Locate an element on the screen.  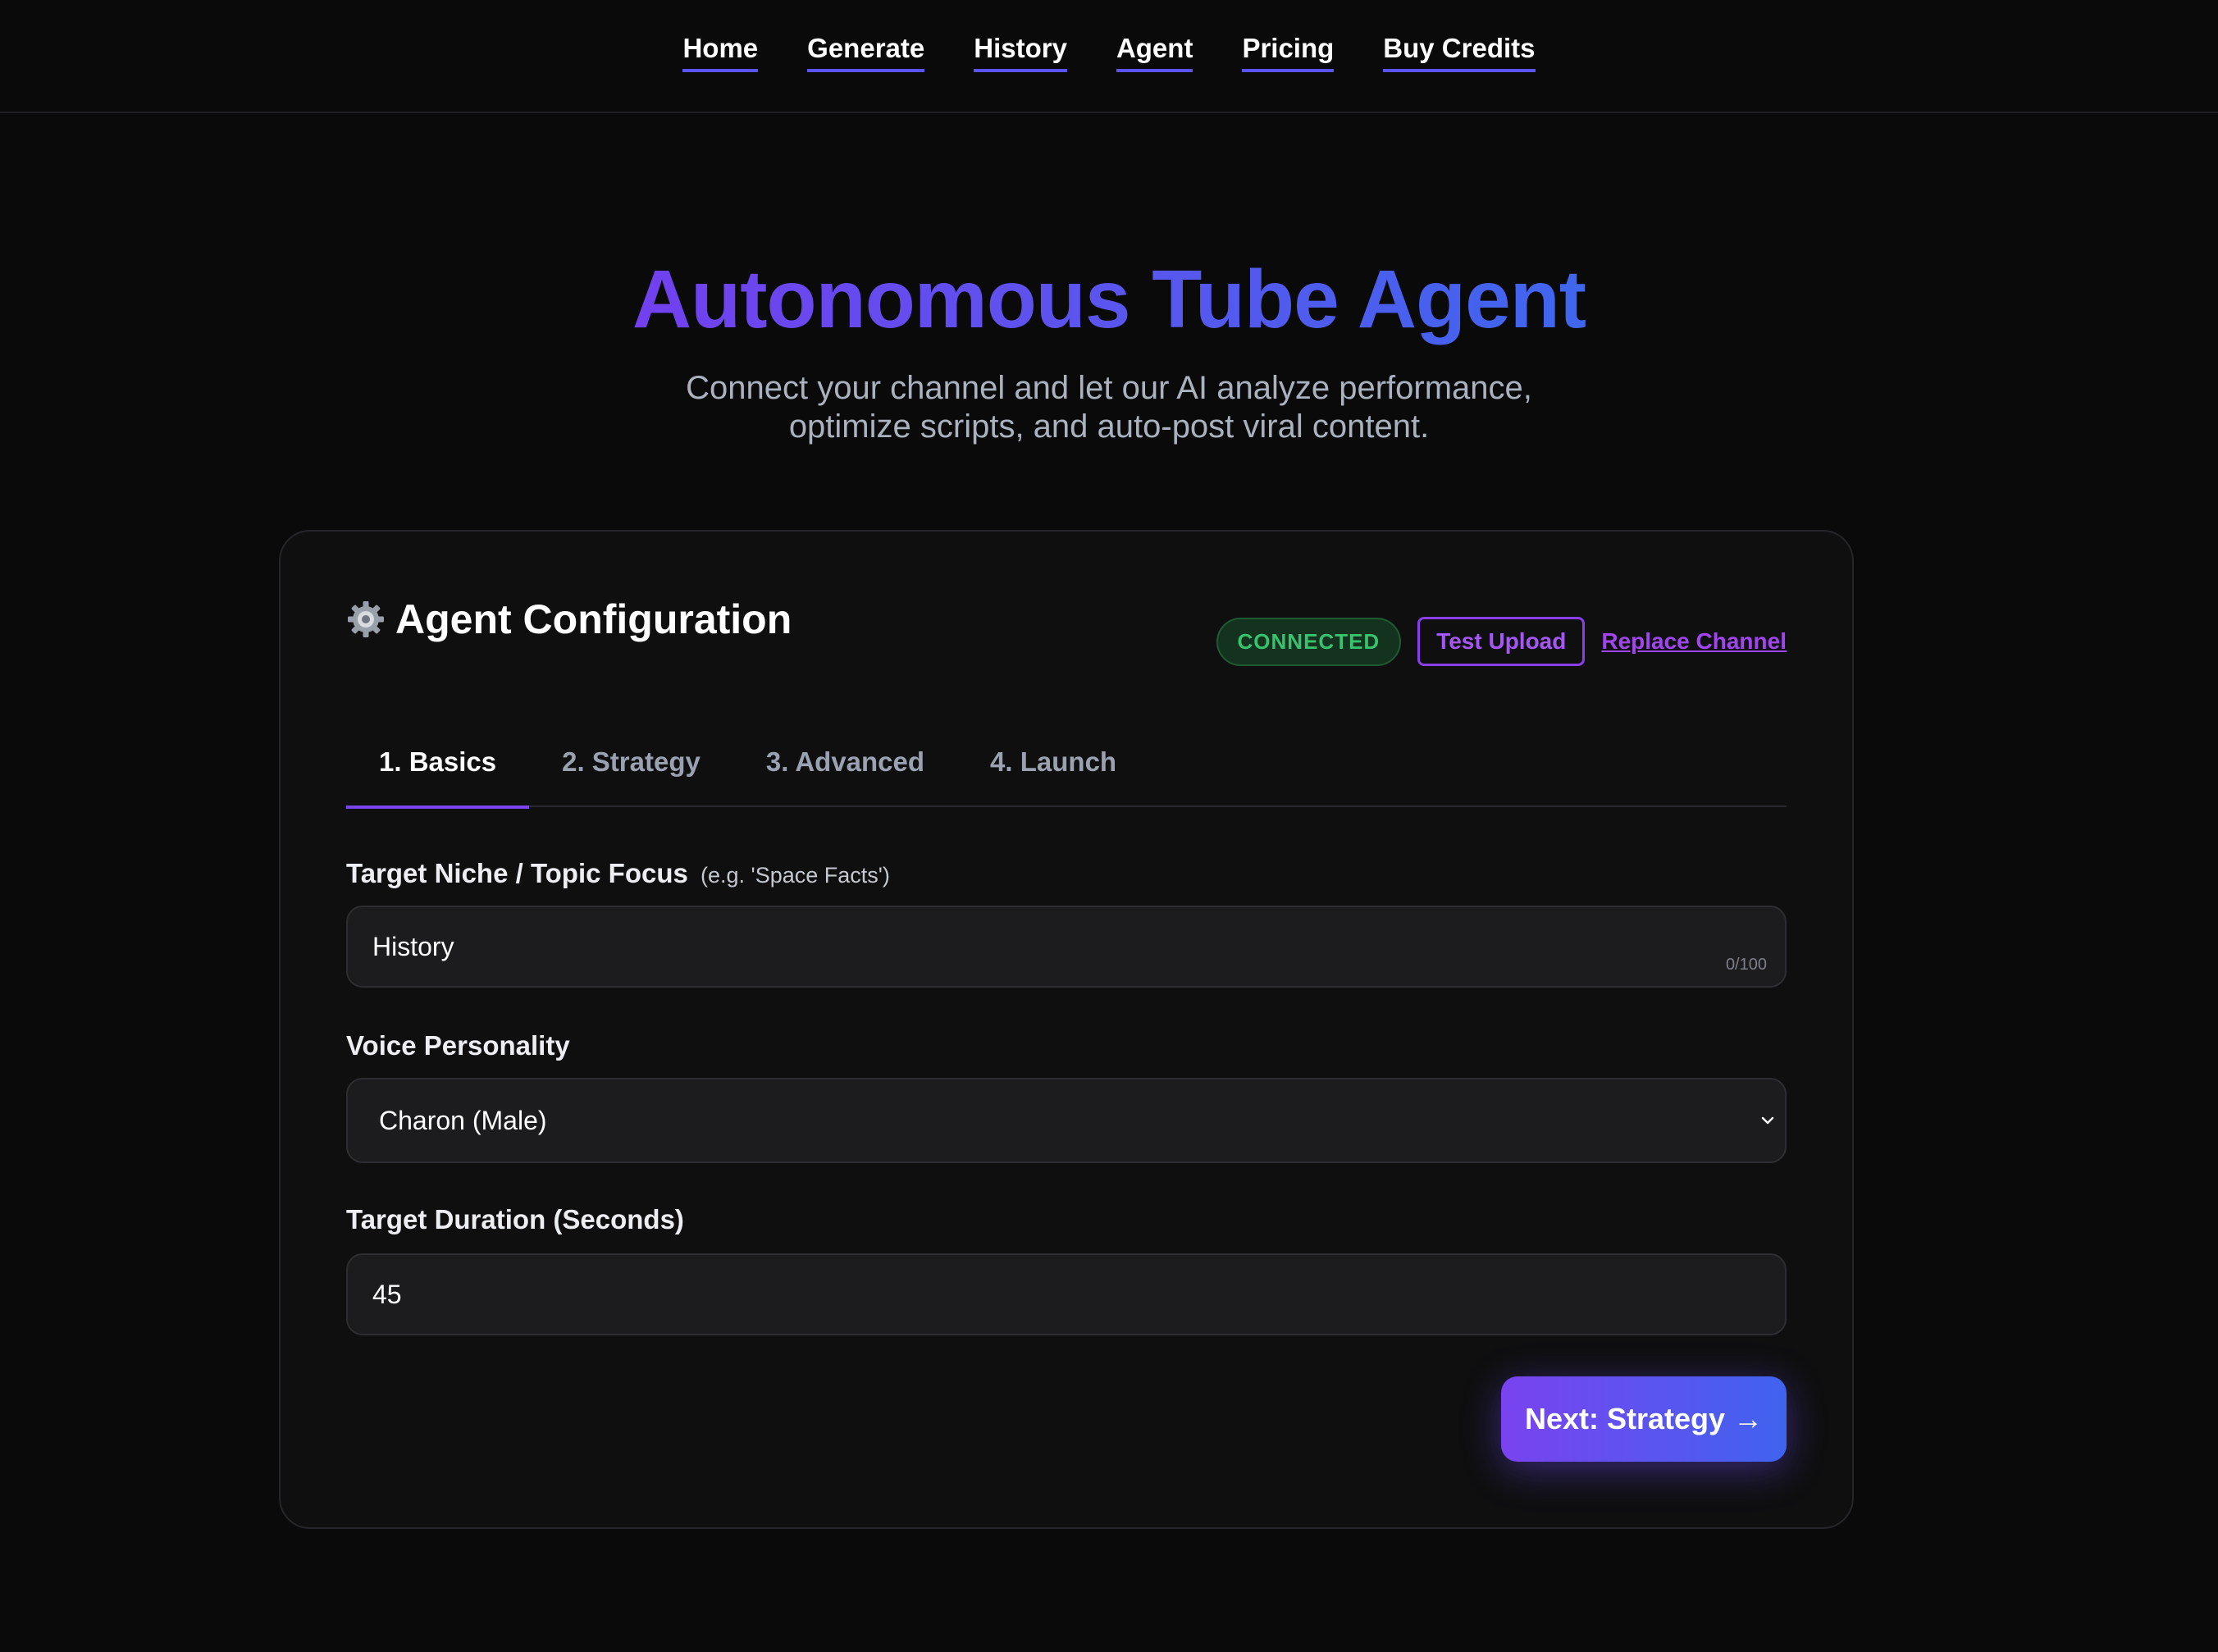
nav-link-history: History is located at coordinates (1020, 52).